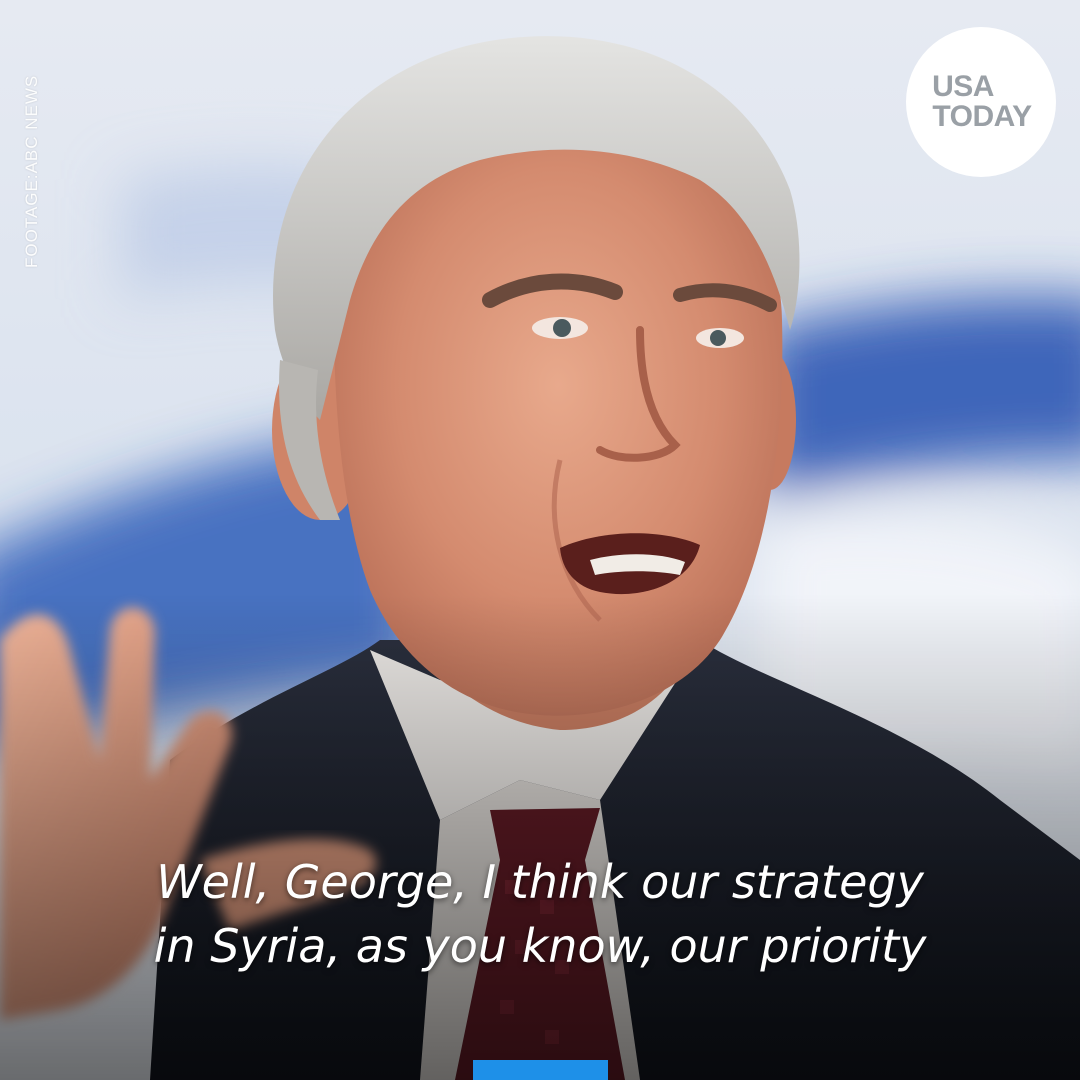  Describe the element at coordinates (540, 1070) in the screenshot. I see `accent-bar` at that location.